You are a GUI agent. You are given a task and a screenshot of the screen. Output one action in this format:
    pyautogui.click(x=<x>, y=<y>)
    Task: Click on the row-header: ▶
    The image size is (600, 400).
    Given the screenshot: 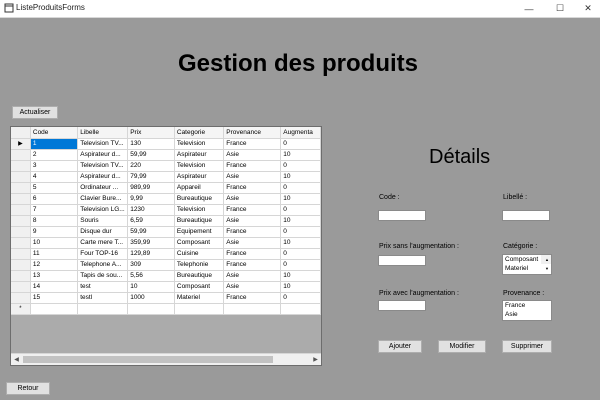 What is the action you would take?
    pyautogui.click(x=21, y=144)
    